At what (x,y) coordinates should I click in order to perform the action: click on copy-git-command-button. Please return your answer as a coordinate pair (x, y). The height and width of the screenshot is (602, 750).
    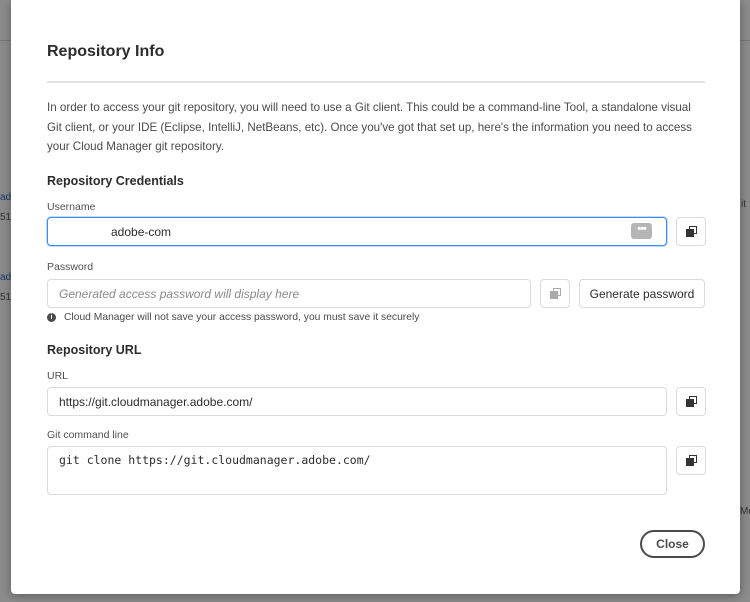
    Looking at the image, I should click on (691, 460).